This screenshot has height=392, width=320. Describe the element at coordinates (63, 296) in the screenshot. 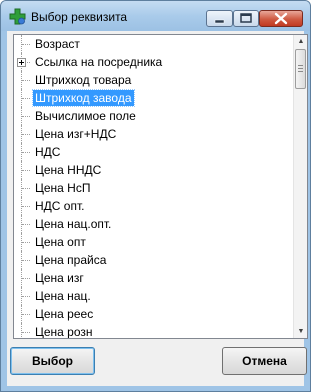

I see `list-item-label: Цена нац.` at that location.